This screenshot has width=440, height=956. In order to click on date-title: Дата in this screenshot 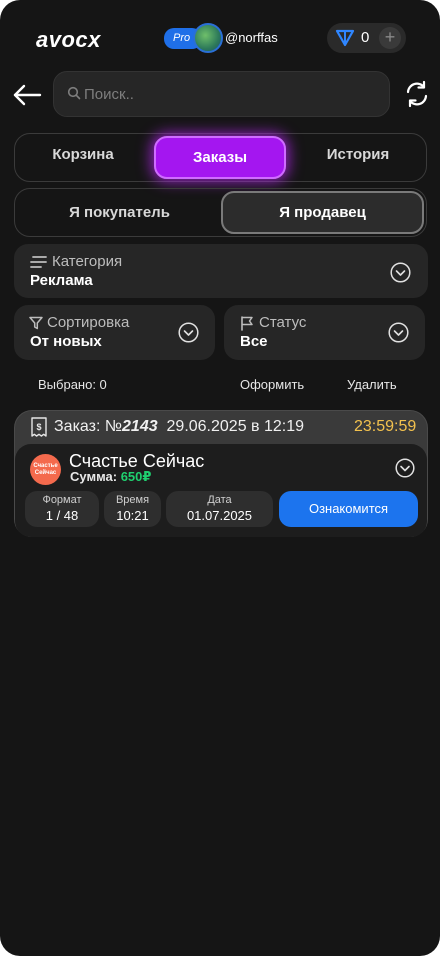, I will do `click(219, 500)`.